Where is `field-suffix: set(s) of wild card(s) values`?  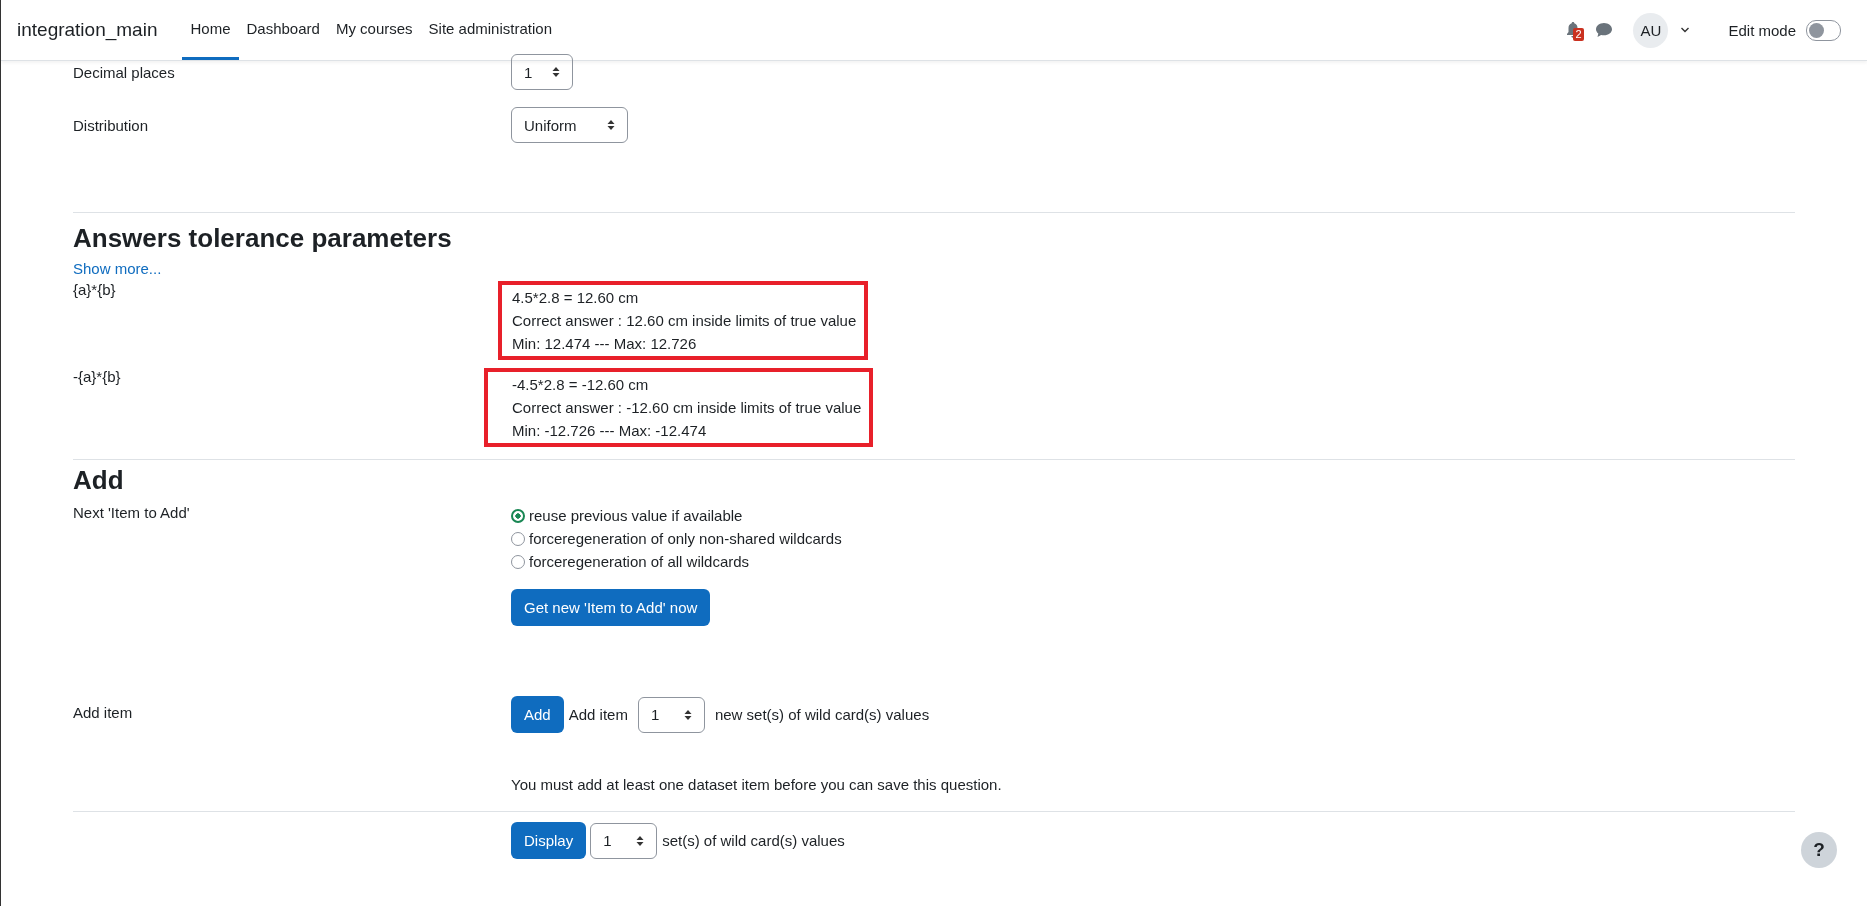 field-suffix: set(s) of wild card(s) values is located at coordinates (753, 840).